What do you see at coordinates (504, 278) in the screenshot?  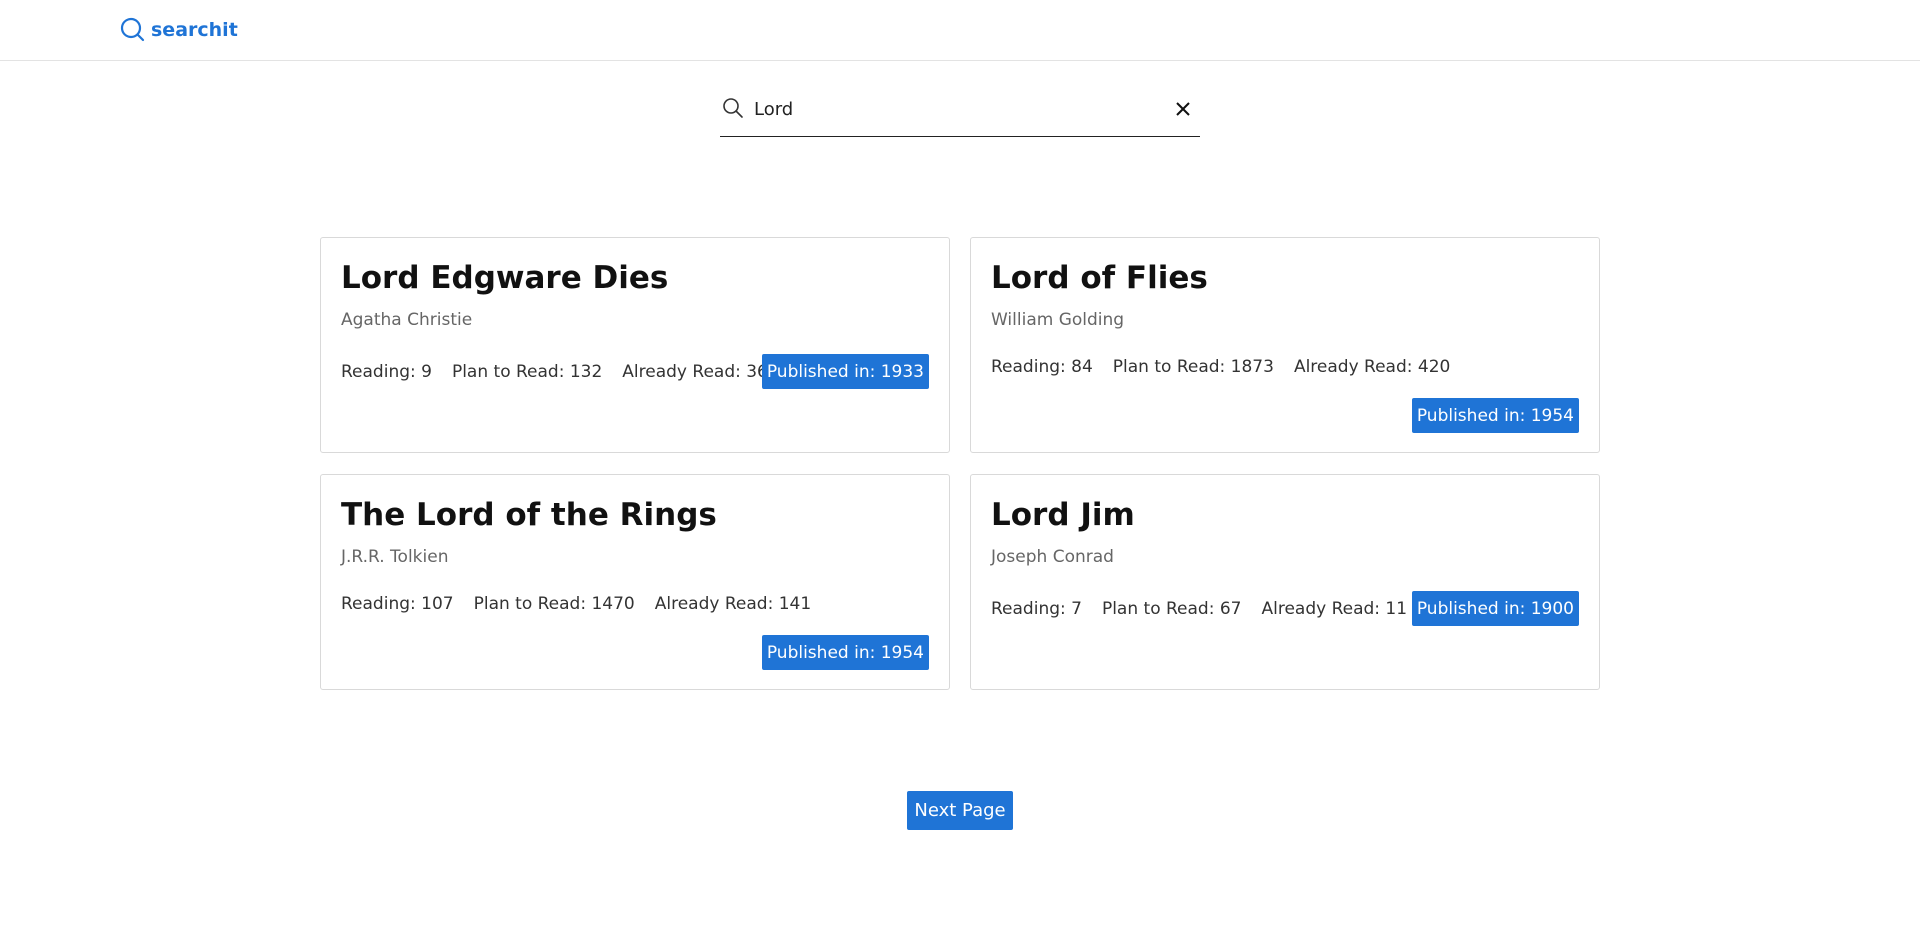 I see `book-title: Lord Edgware Dies` at bounding box center [504, 278].